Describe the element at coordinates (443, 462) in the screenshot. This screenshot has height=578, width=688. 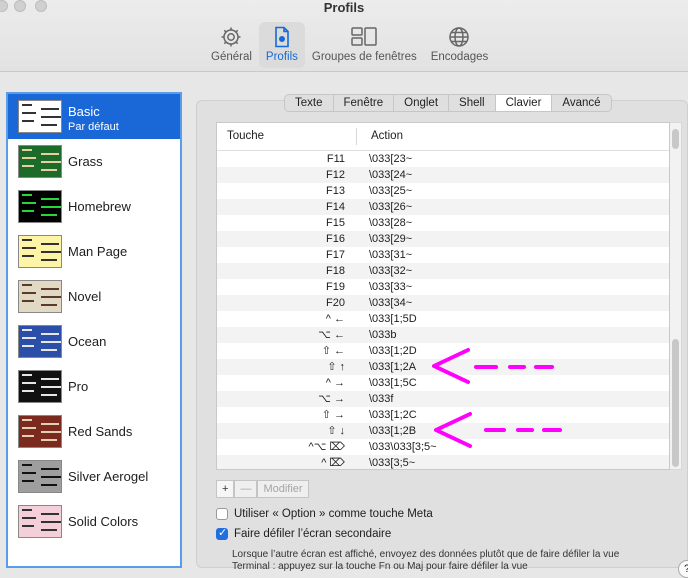
I see `table-row: ^ ⌦ \033[3;5~` at that location.